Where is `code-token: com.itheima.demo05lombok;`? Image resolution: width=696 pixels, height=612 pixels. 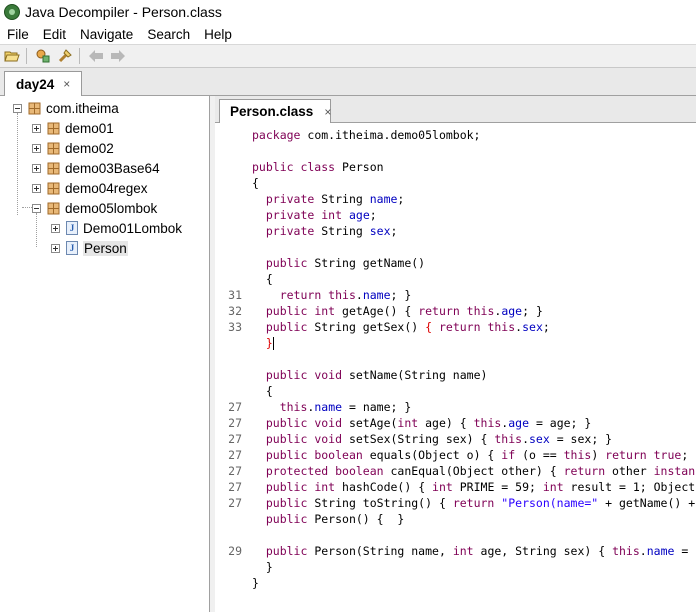
code-token: com.itheima.demo05lombok; is located at coordinates (390, 135).